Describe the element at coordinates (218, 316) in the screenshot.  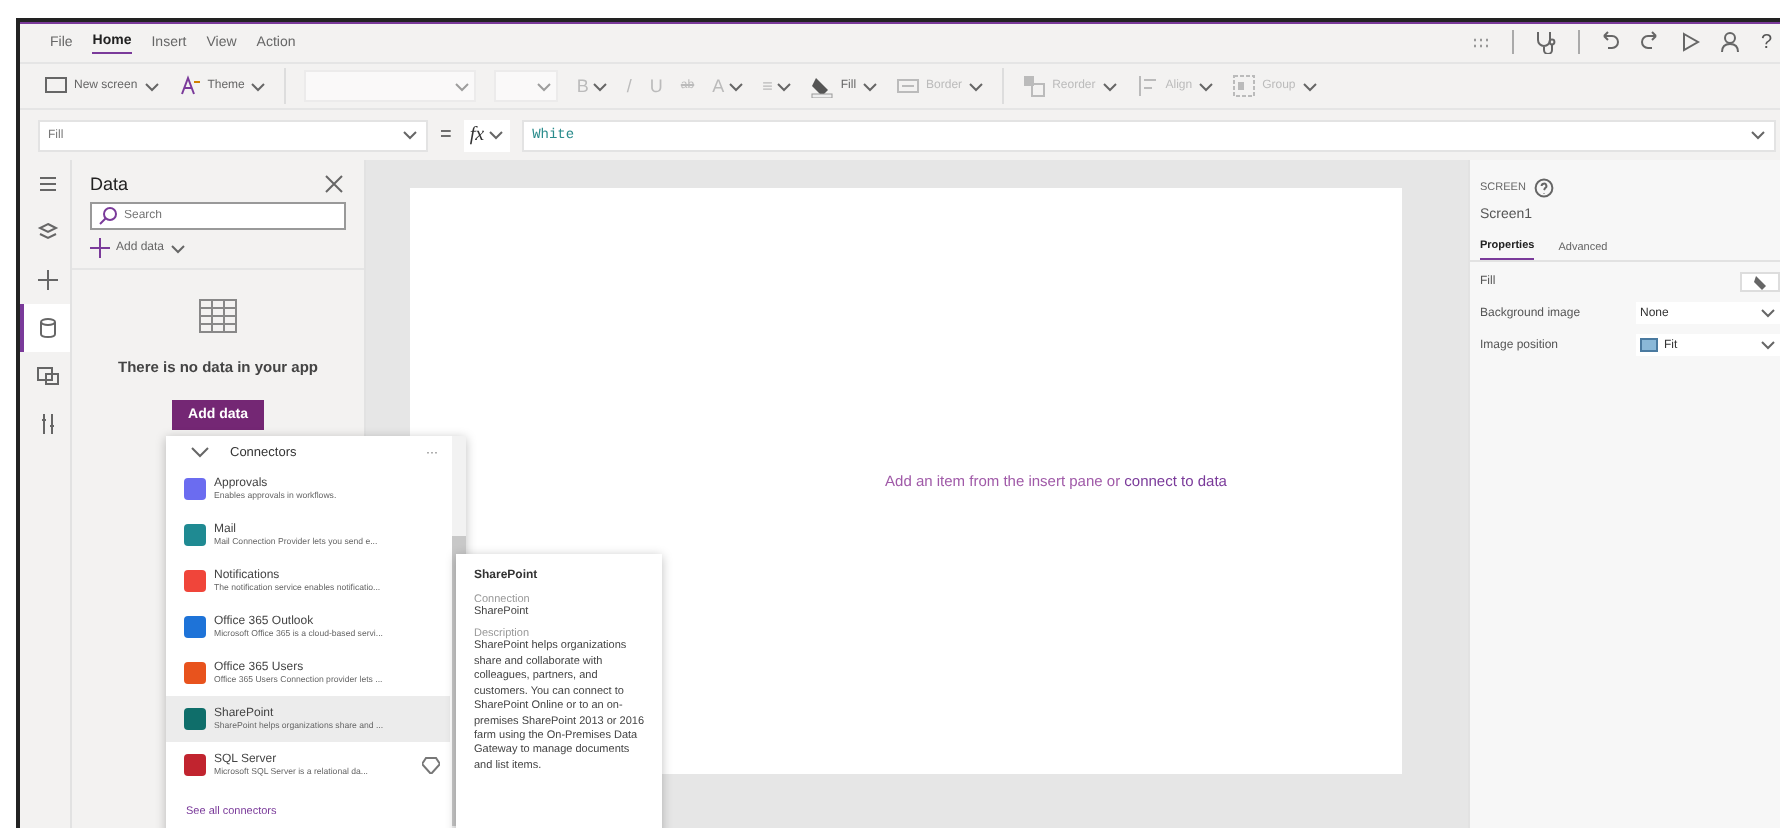
I see `table-icon` at that location.